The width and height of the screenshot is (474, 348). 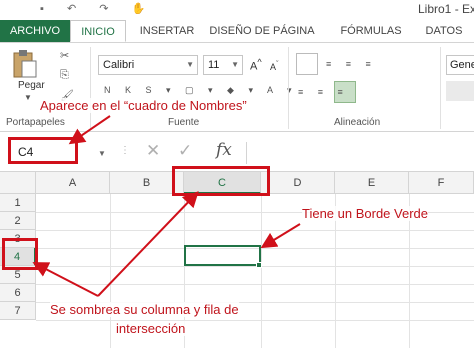 What do you see at coordinates (167, 31) in the screenshot?
I see `tab-insertar: INSERTAR` at bounding box center [167, 31].